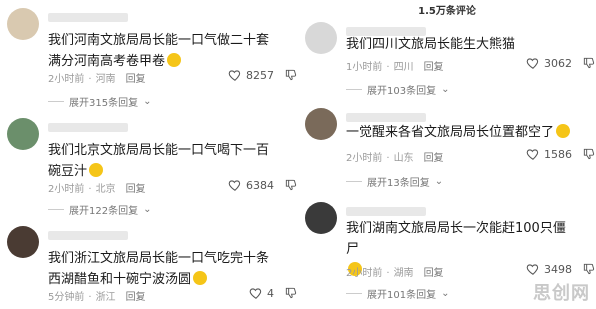  What do you see at coordinates (558, 269) in the screenshot?
I see `like-count: 3498` at bounding box center [558, 269].